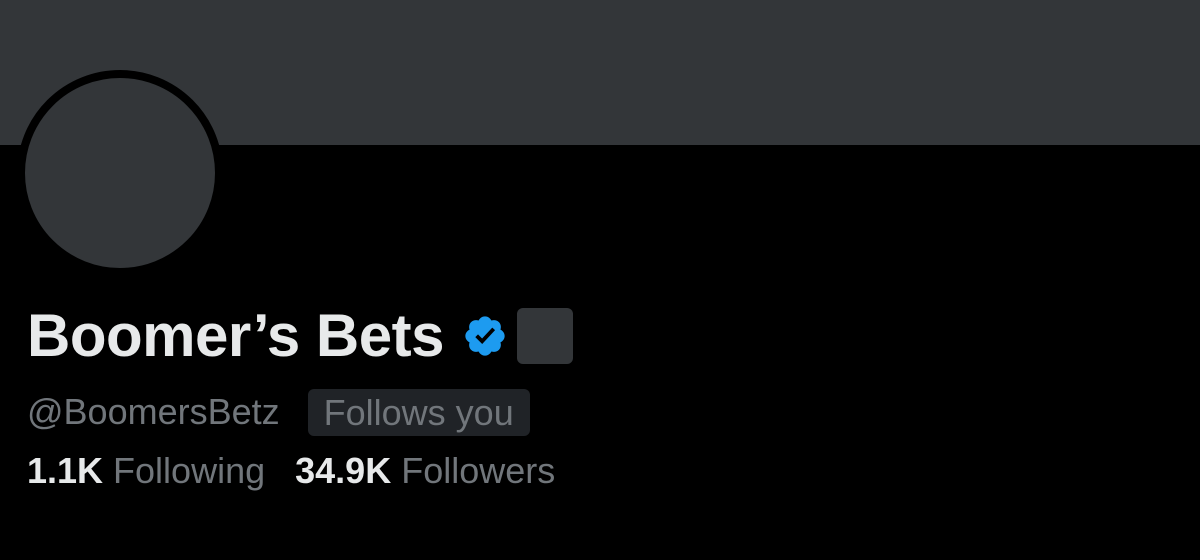 The image size is (1200, 560). I want to click on followers-label: Followers, so click(478, 470).